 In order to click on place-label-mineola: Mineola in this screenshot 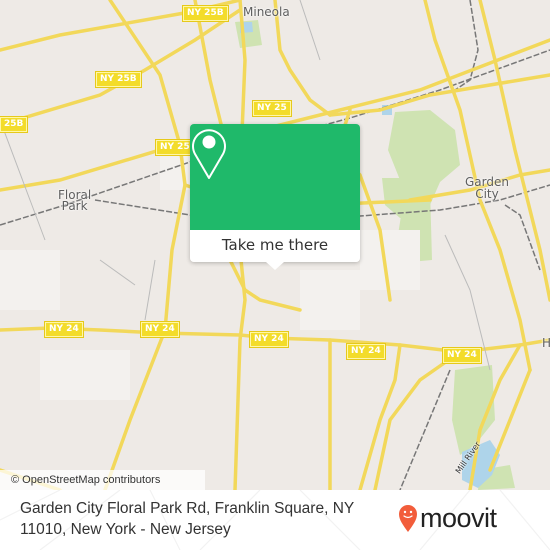, I will do `click(266, 12)`.